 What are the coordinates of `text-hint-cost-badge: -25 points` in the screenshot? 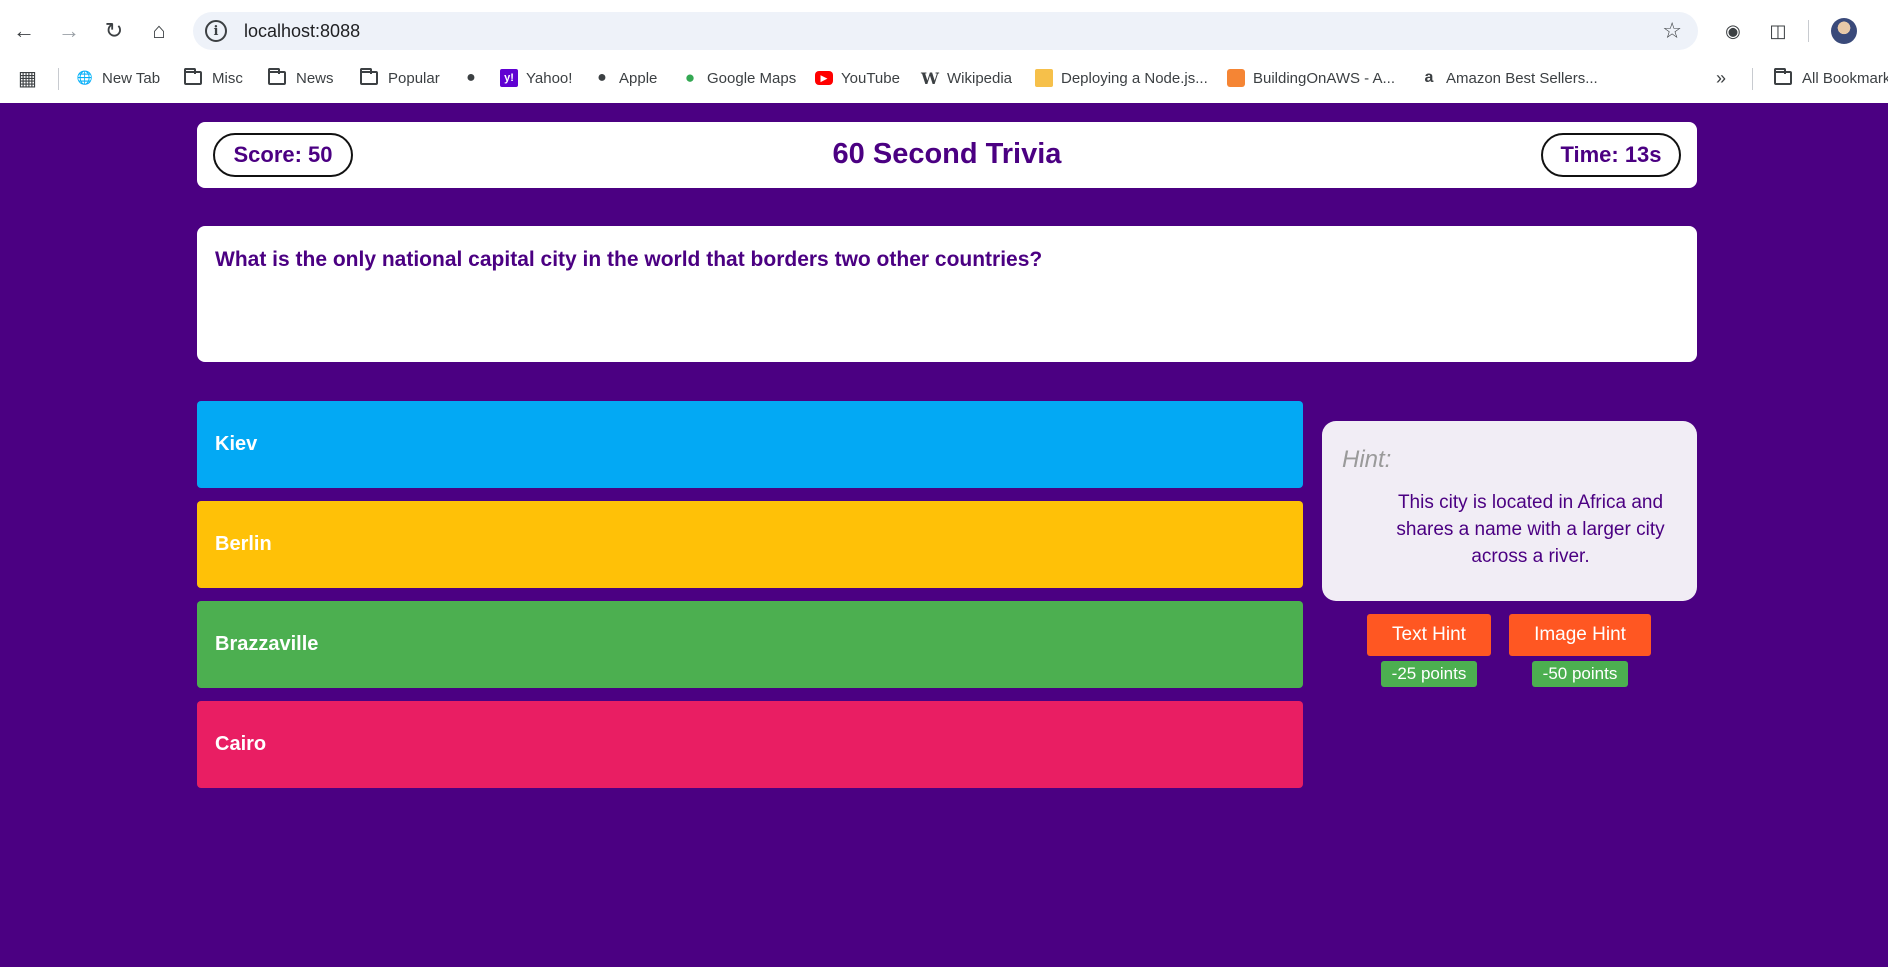 It's located at (1429, 674).